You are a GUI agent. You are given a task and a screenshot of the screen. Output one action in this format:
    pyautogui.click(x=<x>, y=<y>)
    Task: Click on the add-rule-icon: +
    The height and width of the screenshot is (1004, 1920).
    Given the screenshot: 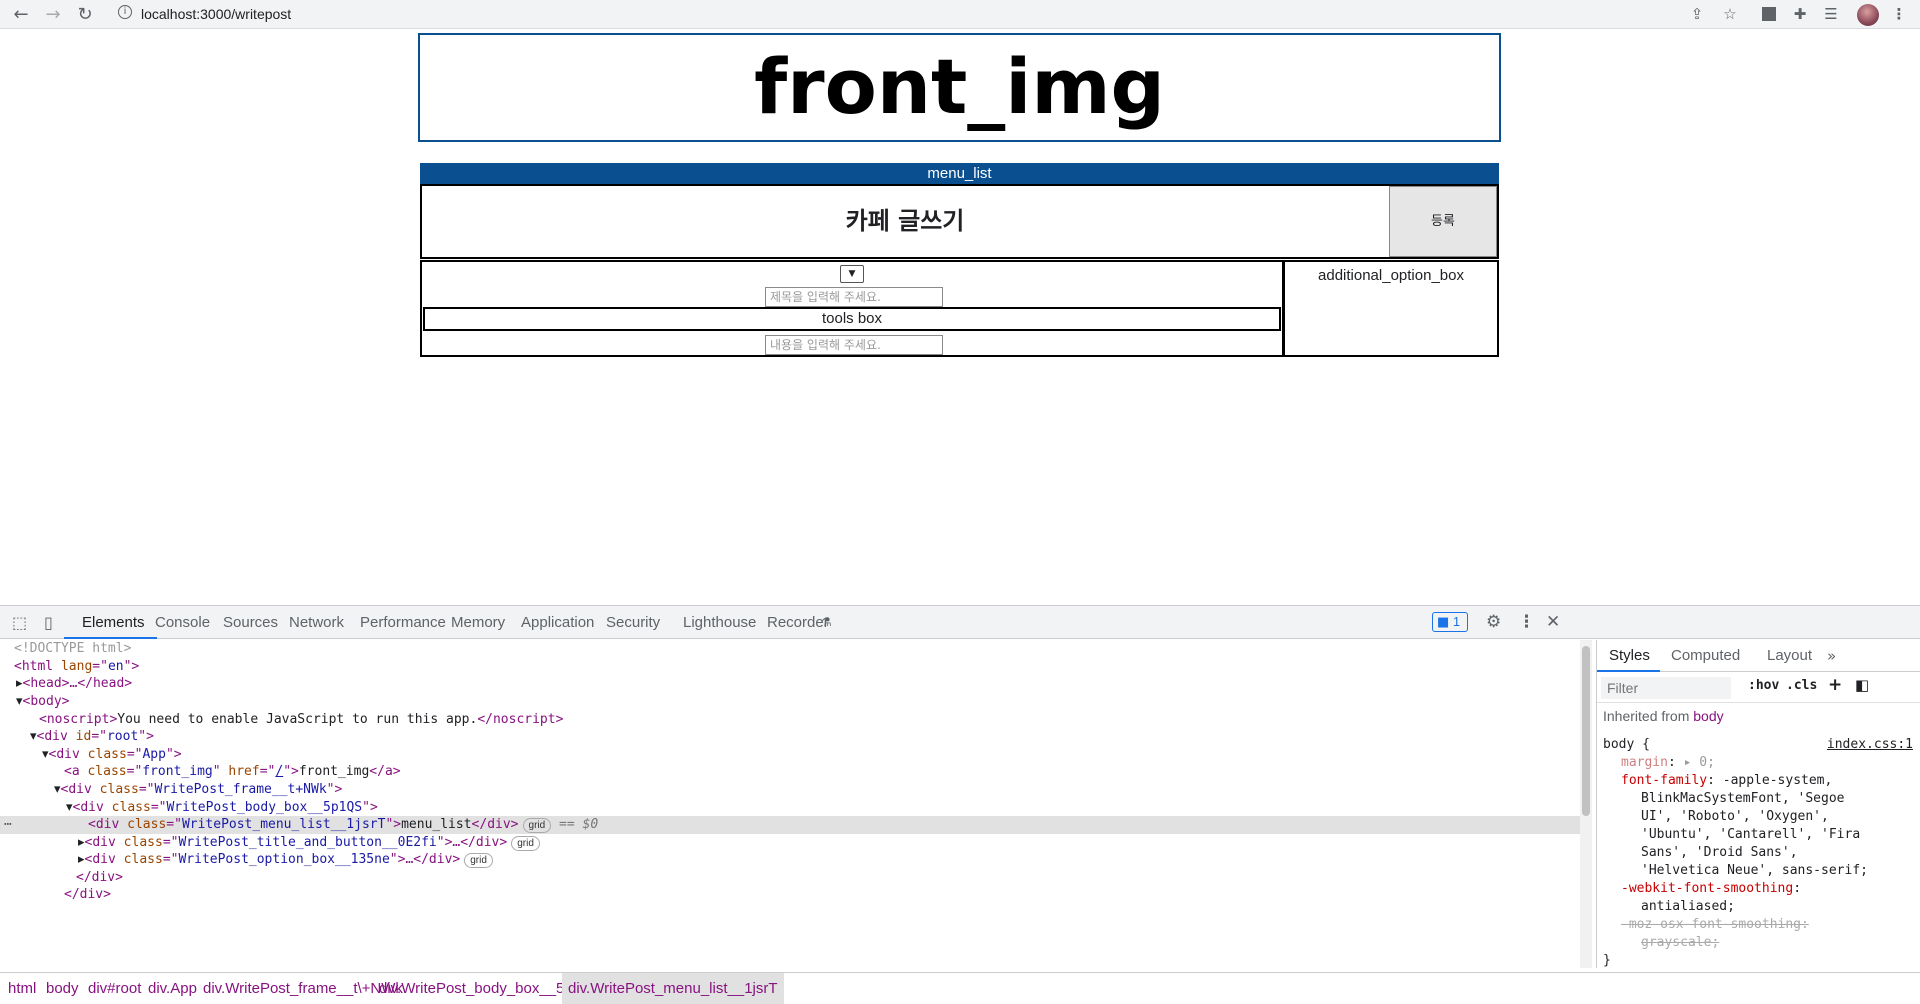 What is the action you would take?
    pyautogui.click(x=1835, y=685)
    